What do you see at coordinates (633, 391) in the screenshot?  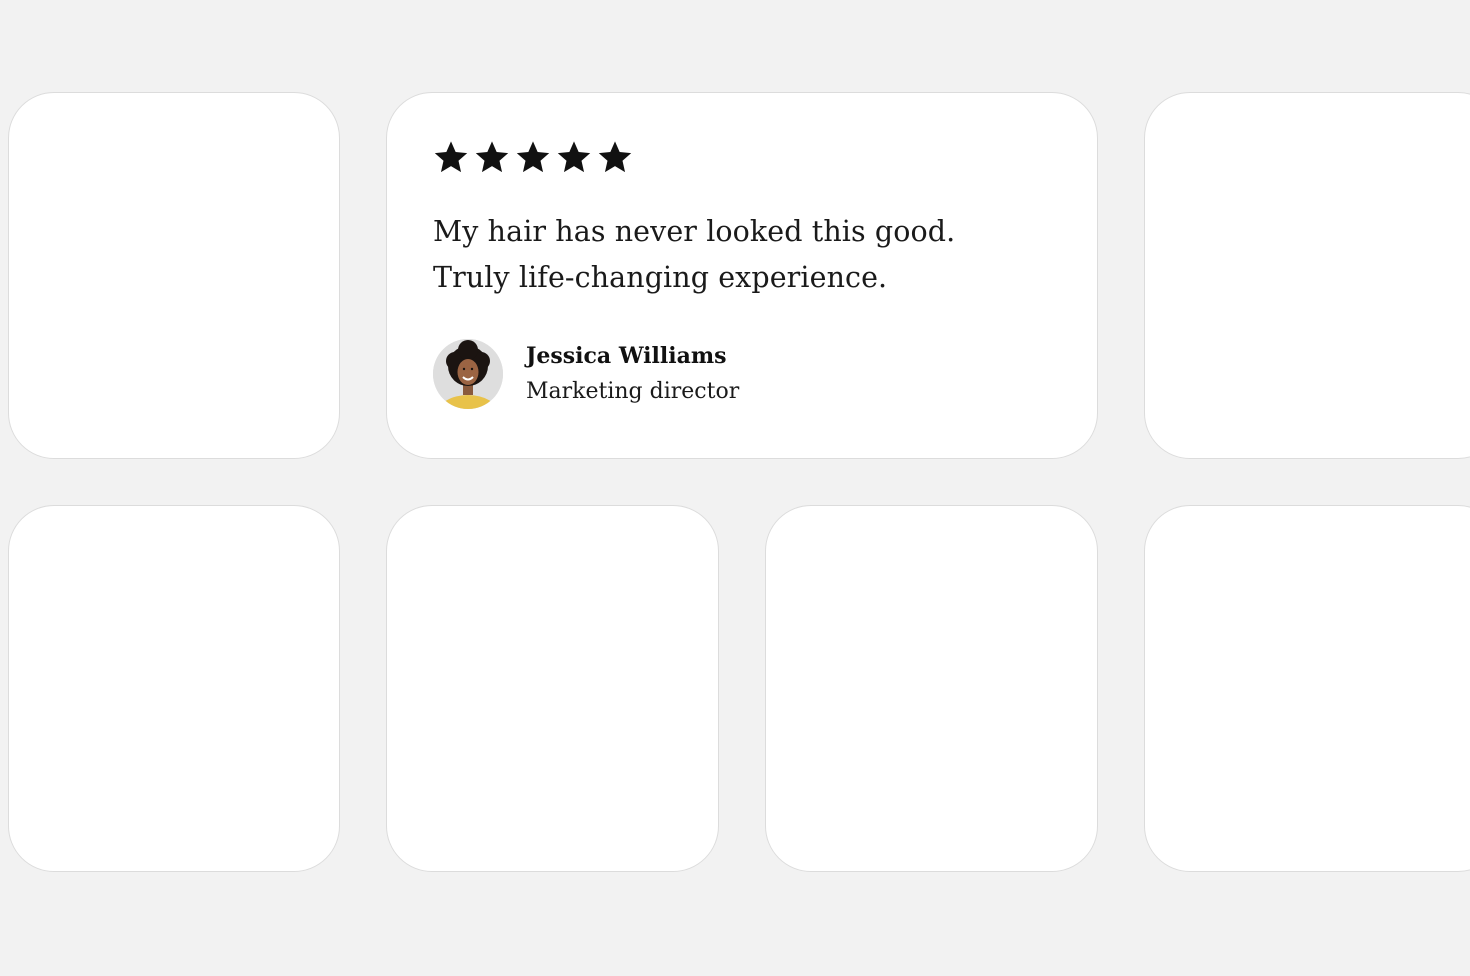 I see `author-role: Marketing director` at bounding box center [633, 391].